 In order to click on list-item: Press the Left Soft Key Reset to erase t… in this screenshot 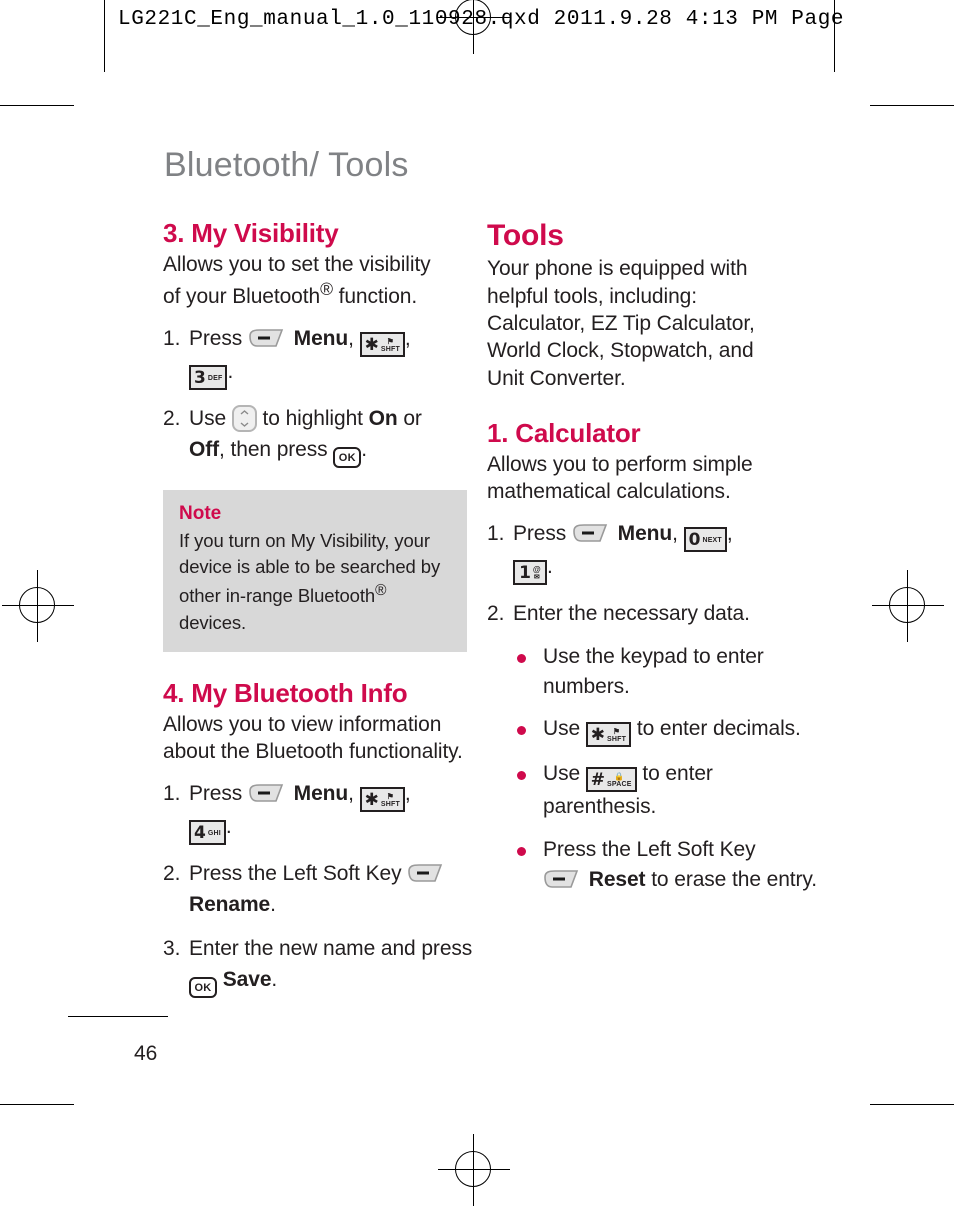, I will do `click(667, 865)`.